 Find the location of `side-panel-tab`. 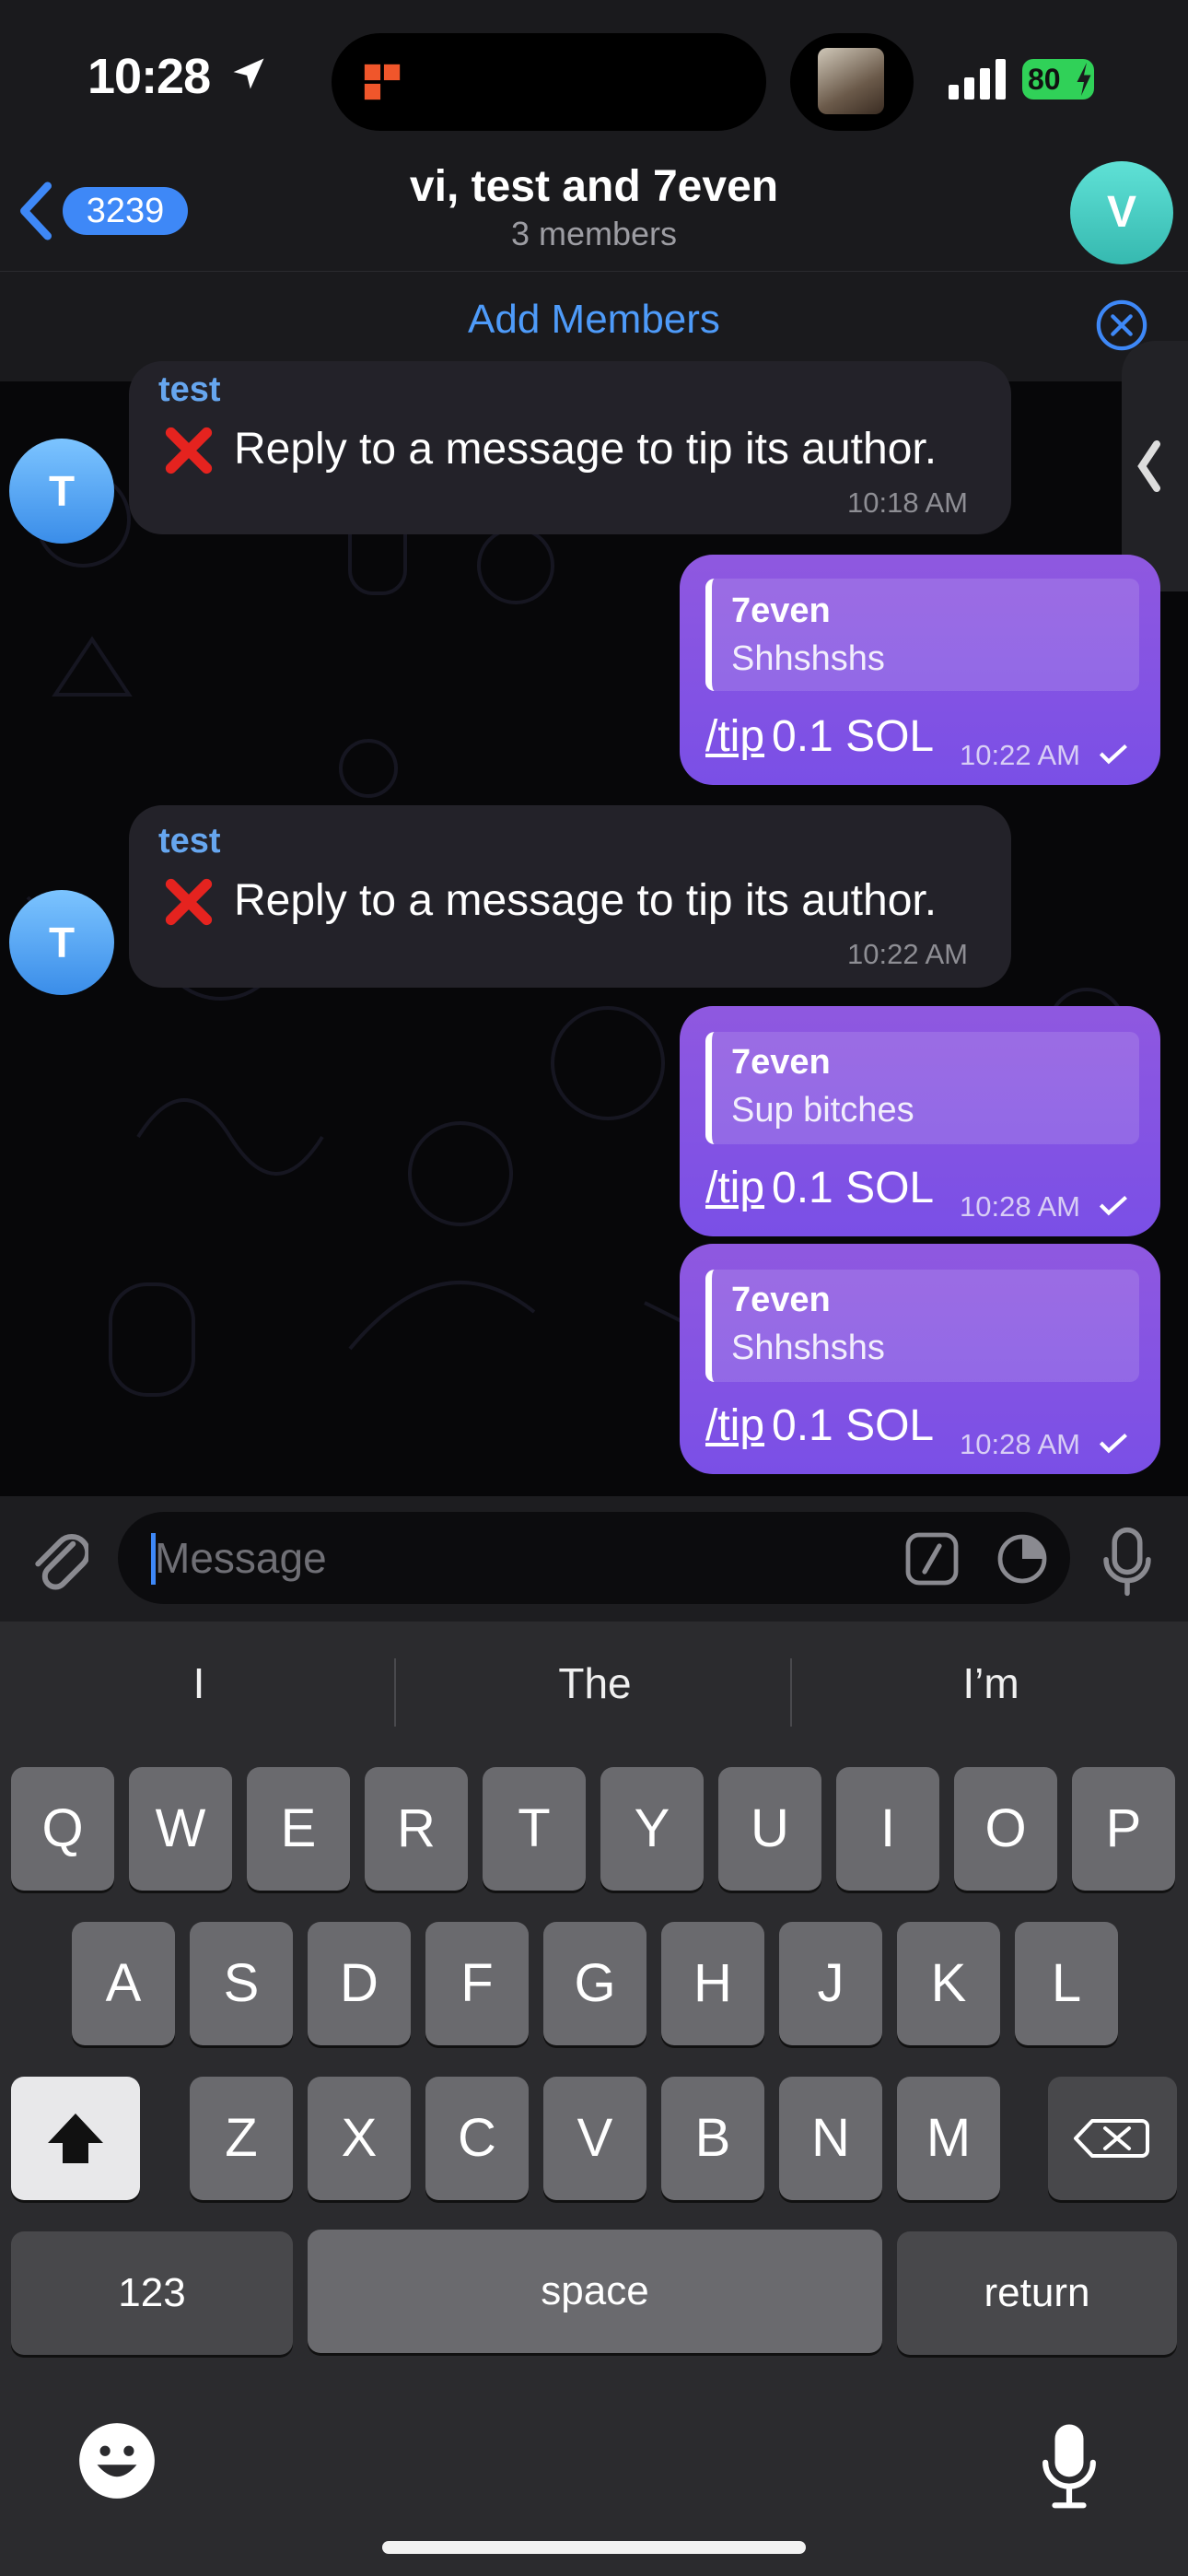

side-panel-tab is located at coordinates (1155, 466).